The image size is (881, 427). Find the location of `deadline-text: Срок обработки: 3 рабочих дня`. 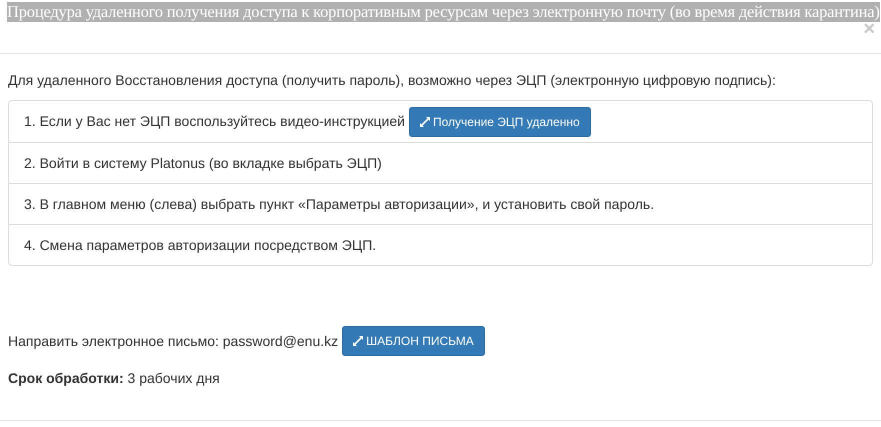

deadline-text: Срок обработки: 3 рабочих дня is located at coordinates (114, 378).